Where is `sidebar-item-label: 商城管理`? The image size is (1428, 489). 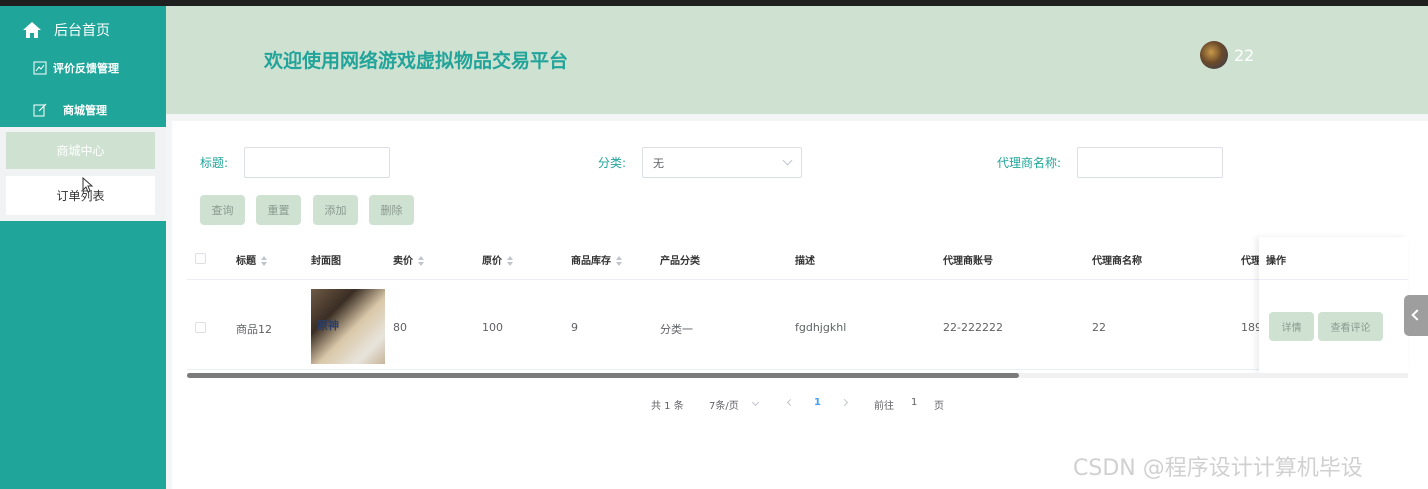
sidebar-item-label: 商城管理 is located at coordinates (85, 110).